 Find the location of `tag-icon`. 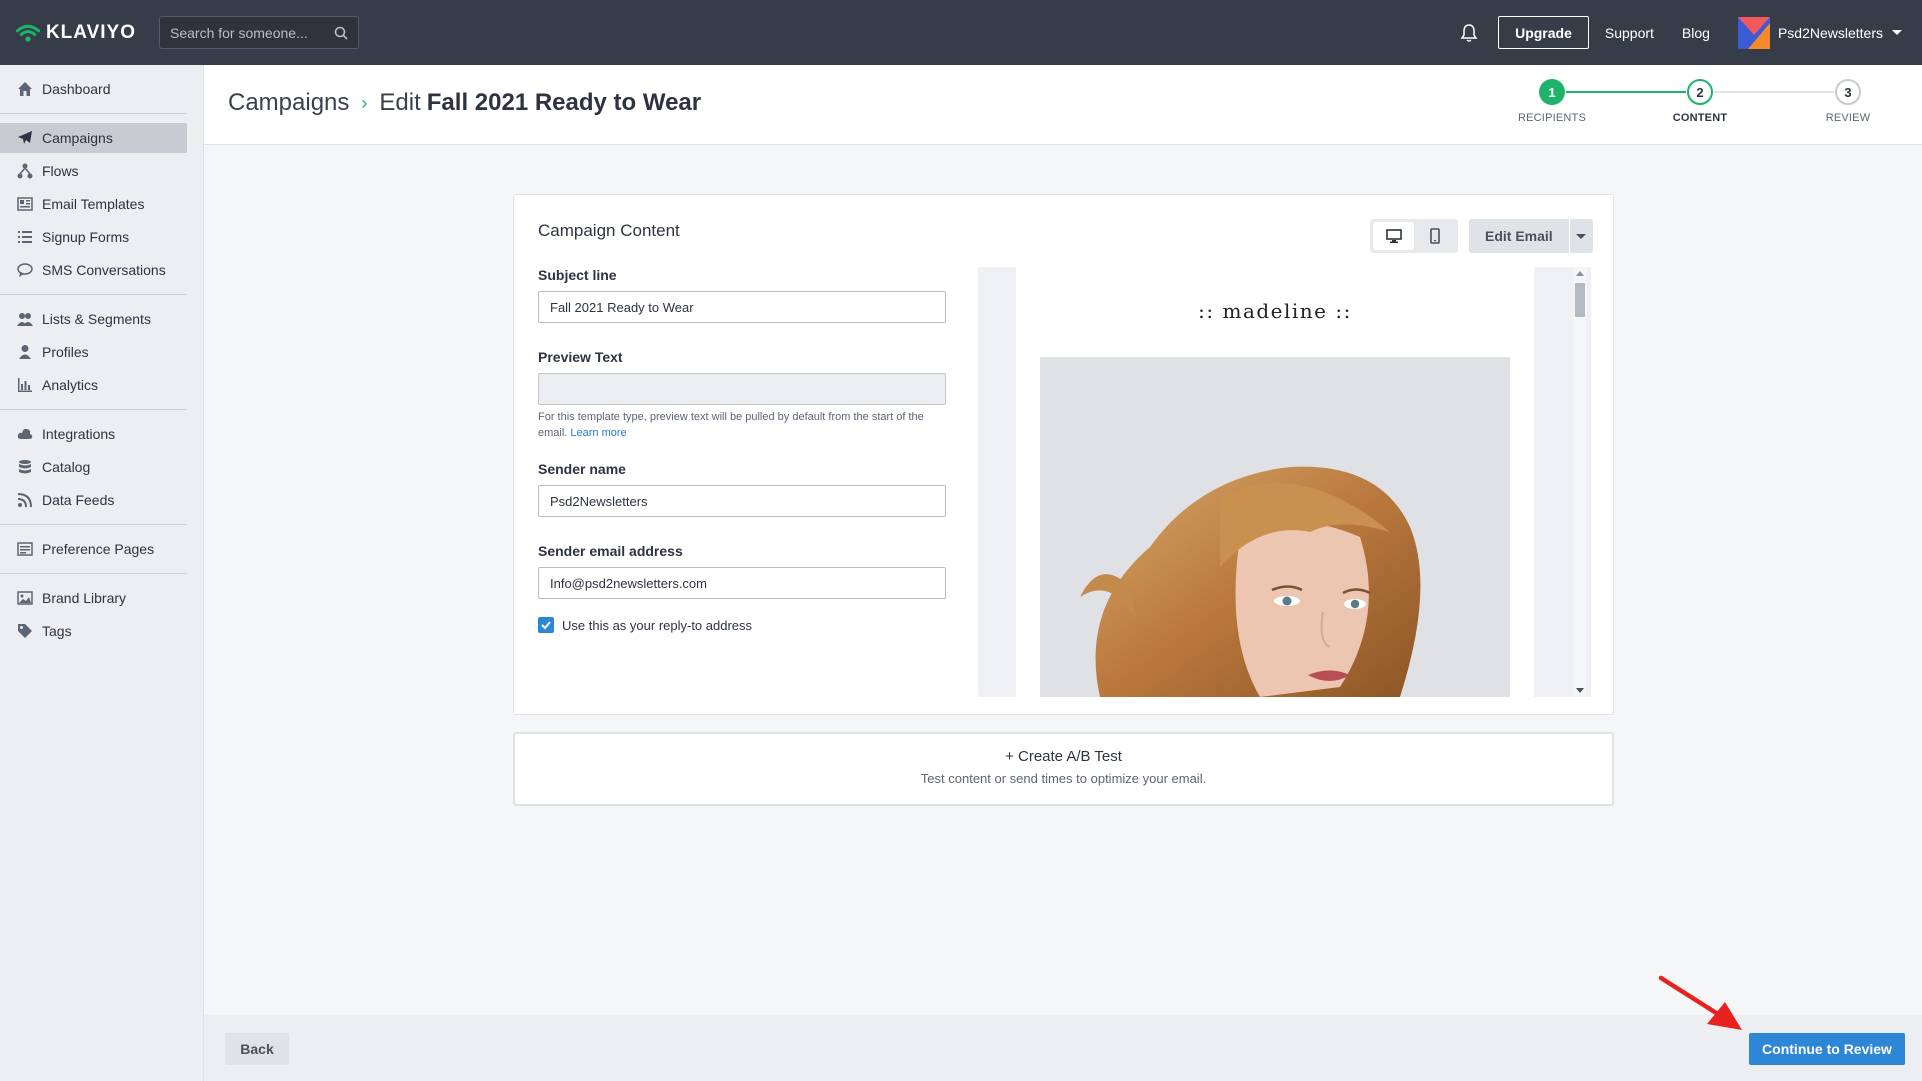

tag-icon is located at coordinates (25, 631).